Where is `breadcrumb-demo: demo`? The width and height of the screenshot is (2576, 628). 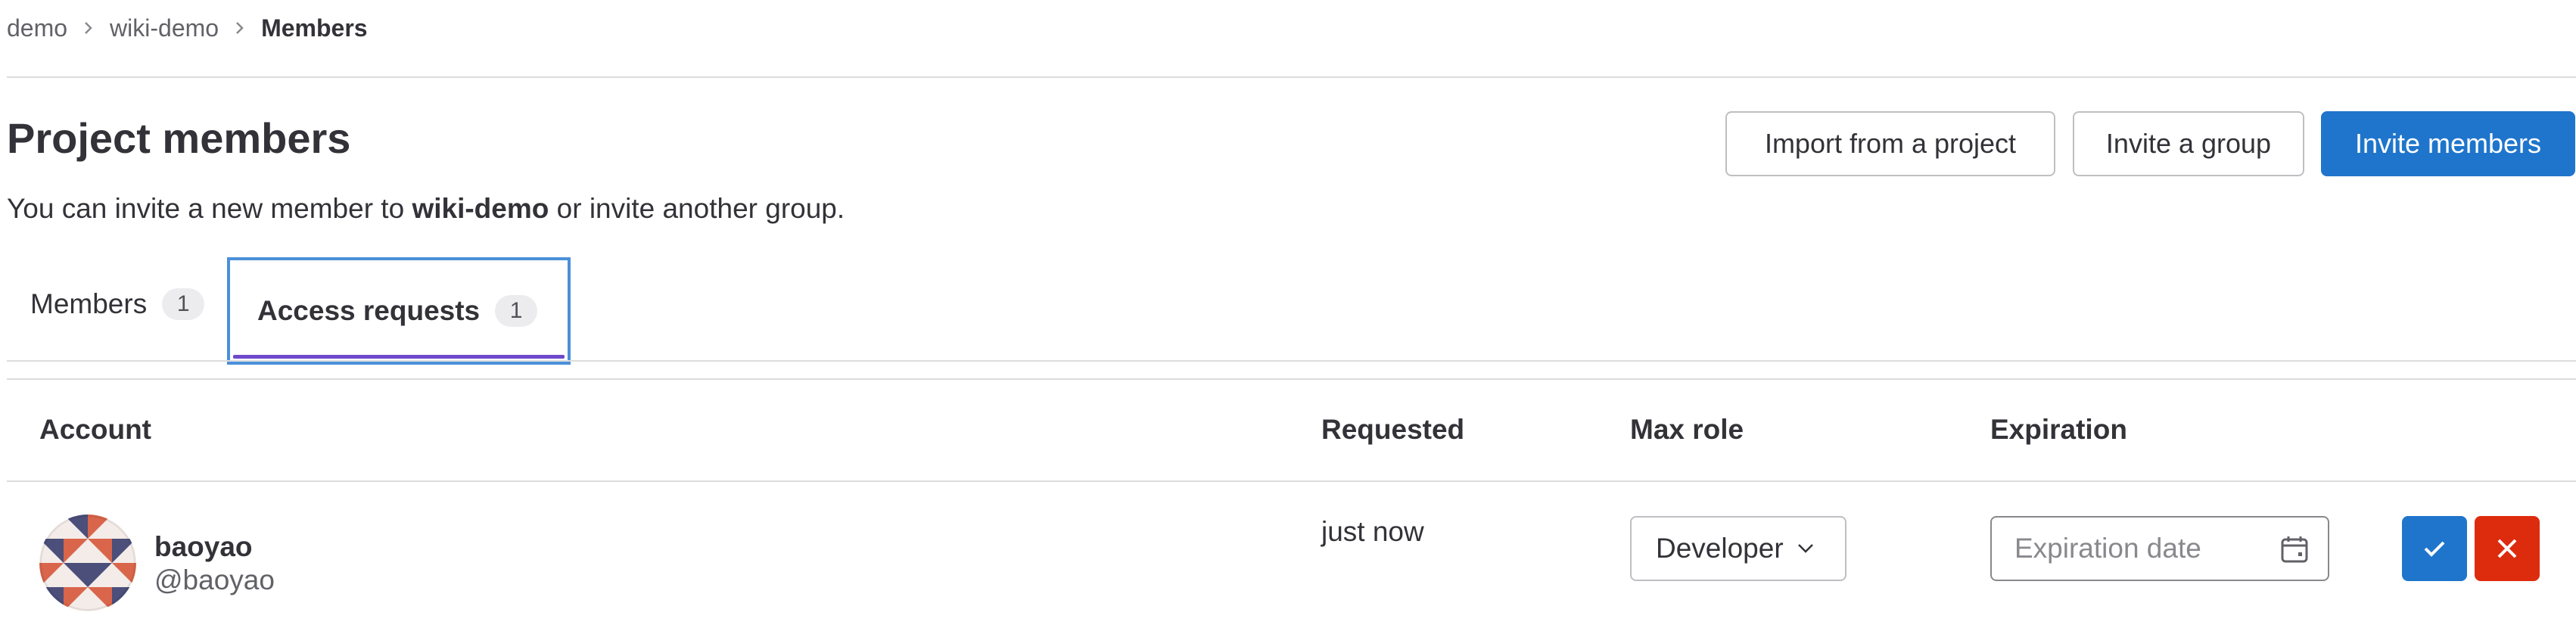 breadcrumb-demo: demo is located at coordinates (37, 28).